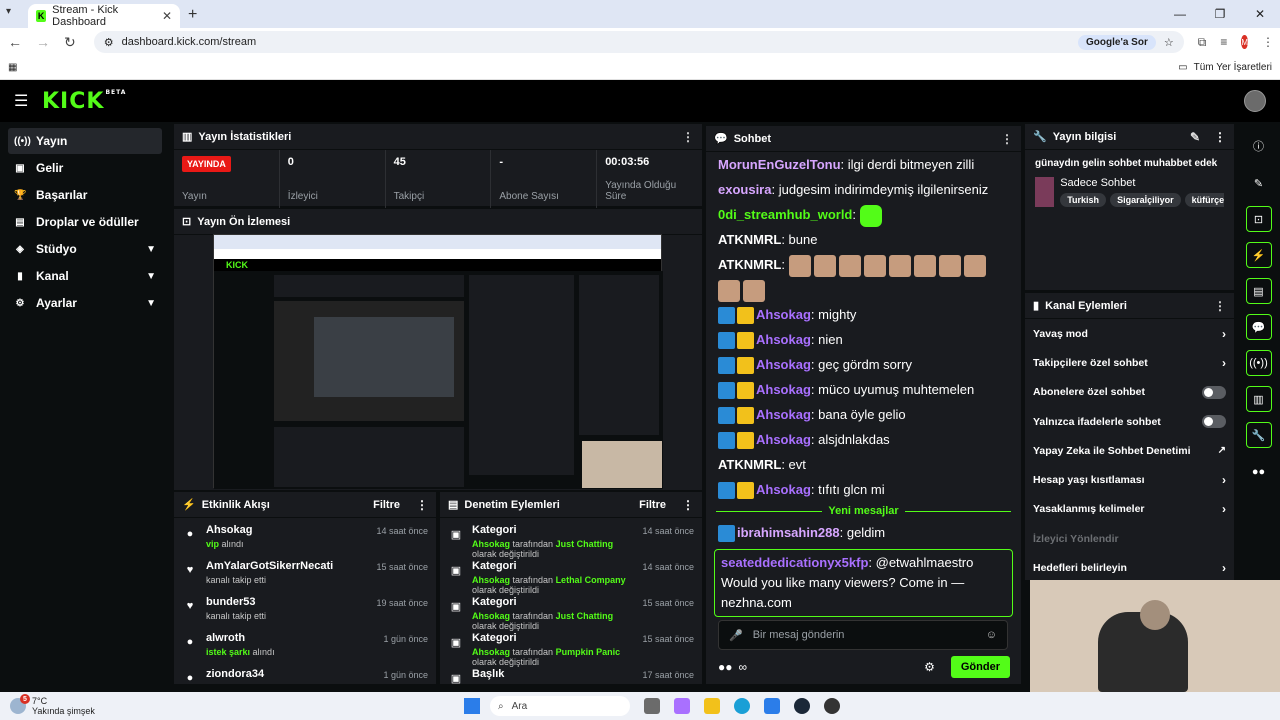  Describe the element at coordinates (1268, 42) in the screenshot. I see `browser-menu-icon: ⋮` at that location.